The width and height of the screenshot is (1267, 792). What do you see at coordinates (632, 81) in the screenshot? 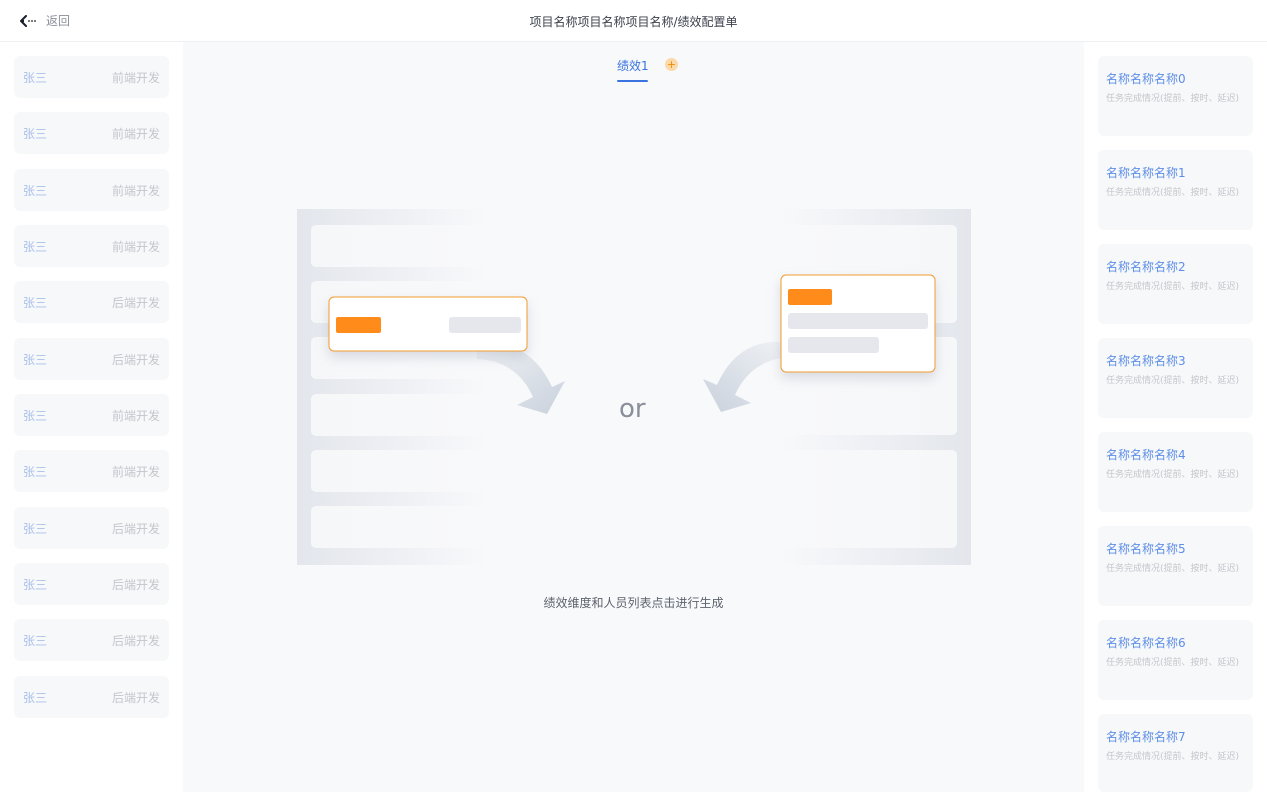
I see `active-tab-indicator` at bounding box center [632, 81].